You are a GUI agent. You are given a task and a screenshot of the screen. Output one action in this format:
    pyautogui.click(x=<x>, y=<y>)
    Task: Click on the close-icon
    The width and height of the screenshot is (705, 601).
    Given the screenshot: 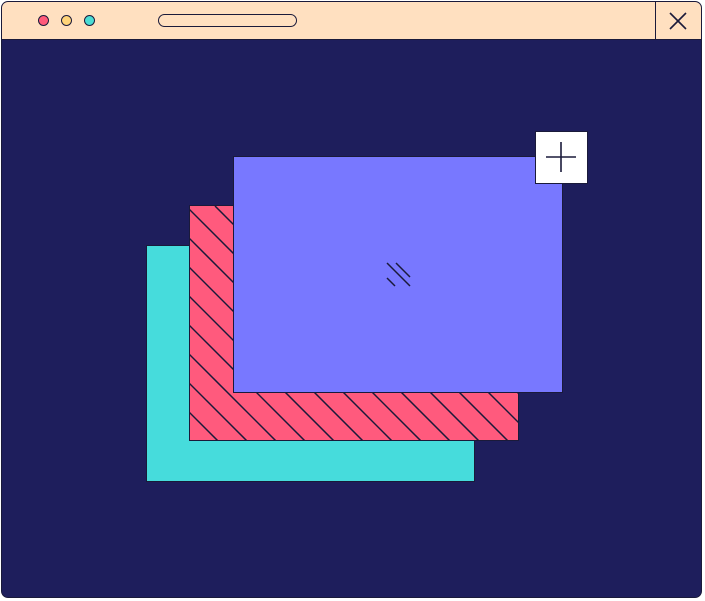 What is the action you would take?
    pyautogui.click(x=678, y=21)
    